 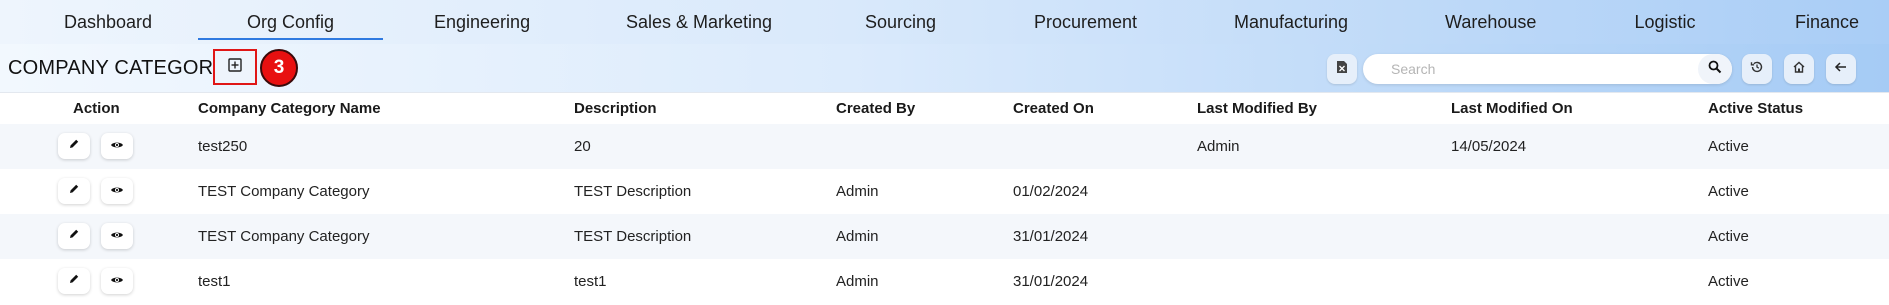 I want to click on column-header-description: Description, so click(x=615, y=108).